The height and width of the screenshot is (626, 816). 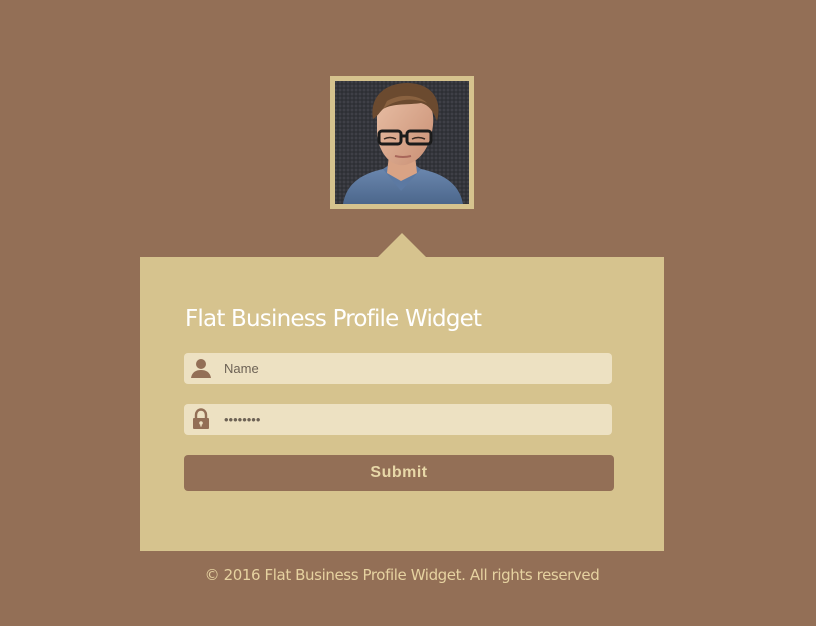 I want to click on widget-title: Flat Business Profile Widget, so click(x=333, y=319).